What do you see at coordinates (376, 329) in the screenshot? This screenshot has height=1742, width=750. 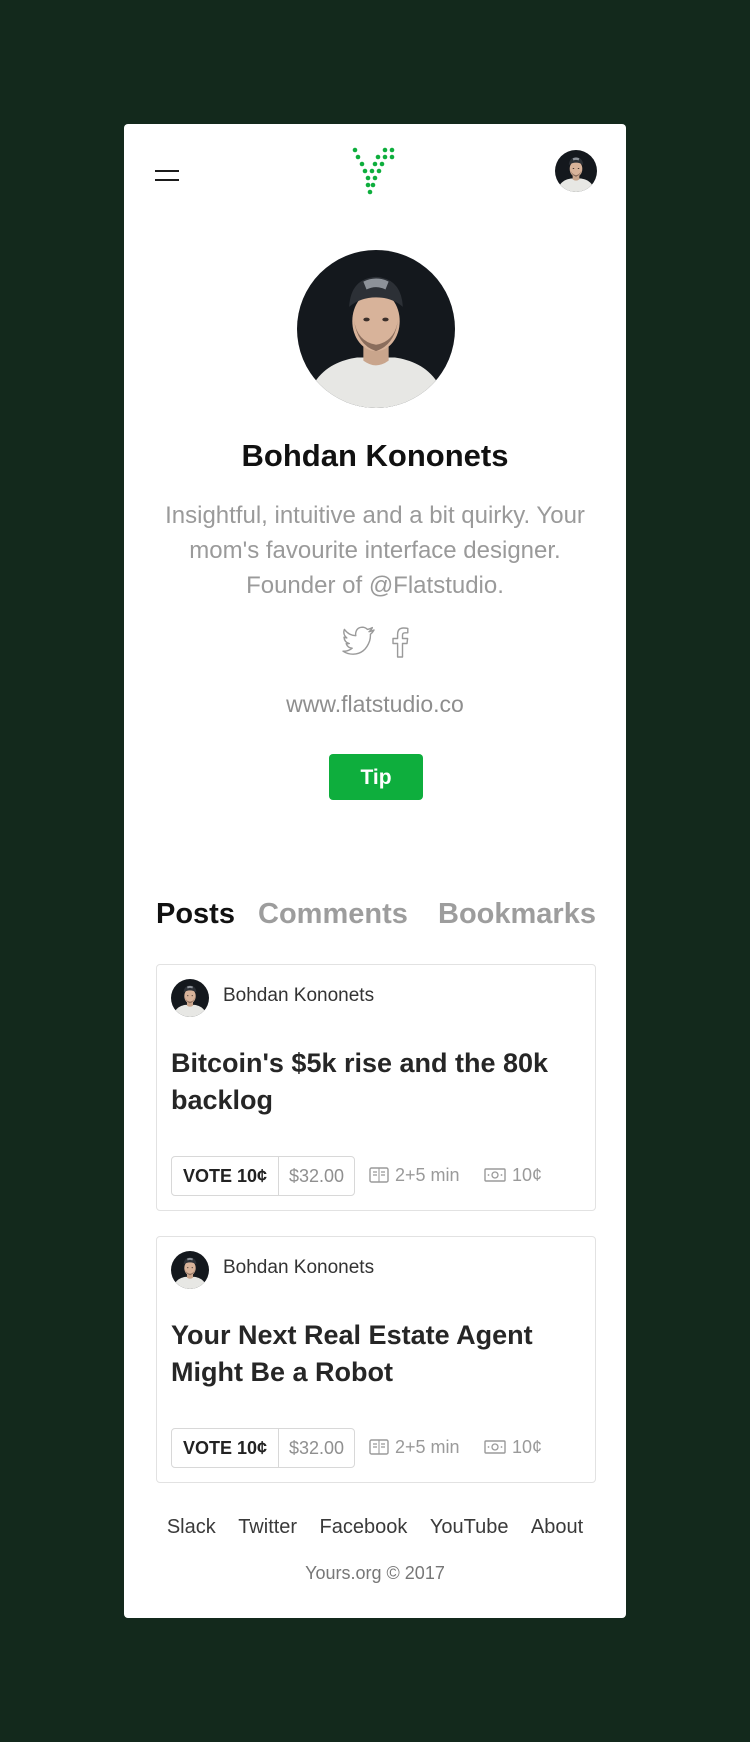 I see `profile-avatar` at bounding box center [376, 329].